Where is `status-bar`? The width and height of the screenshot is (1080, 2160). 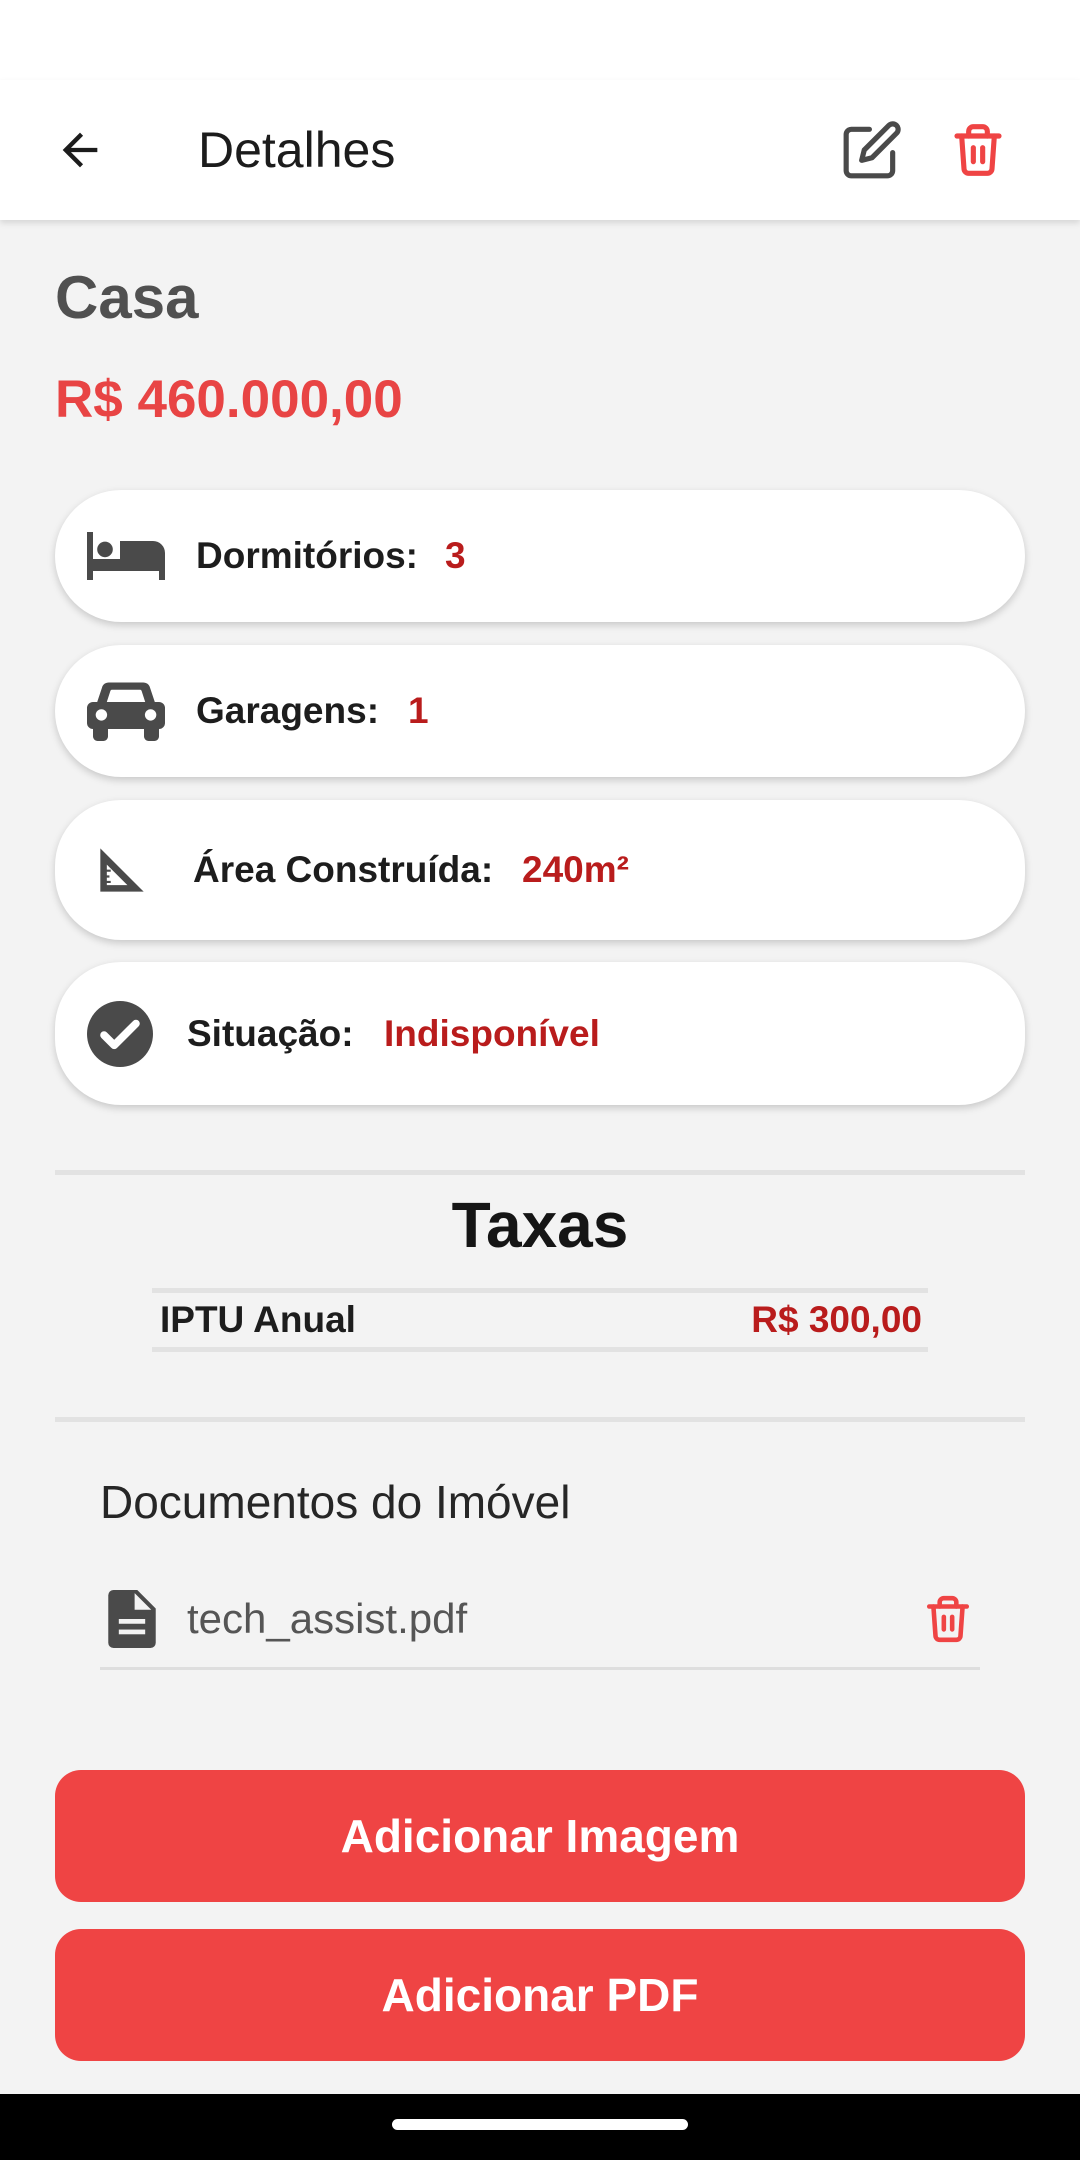
status-bar is located at coordinates (540, 40).